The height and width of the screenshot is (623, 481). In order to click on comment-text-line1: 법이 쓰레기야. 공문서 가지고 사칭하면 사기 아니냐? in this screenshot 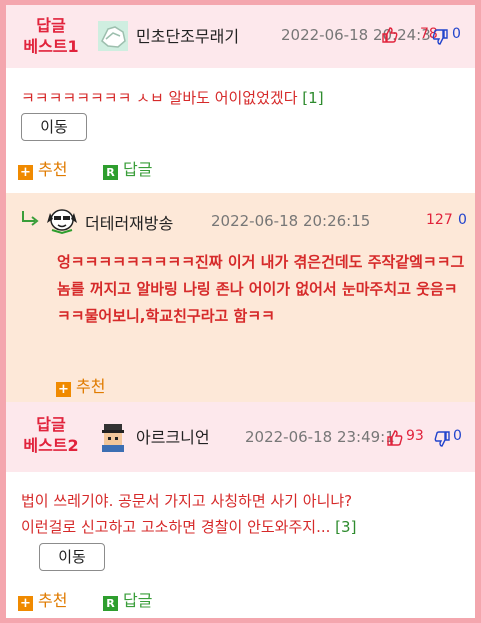, I will do `click(187, 501)`.